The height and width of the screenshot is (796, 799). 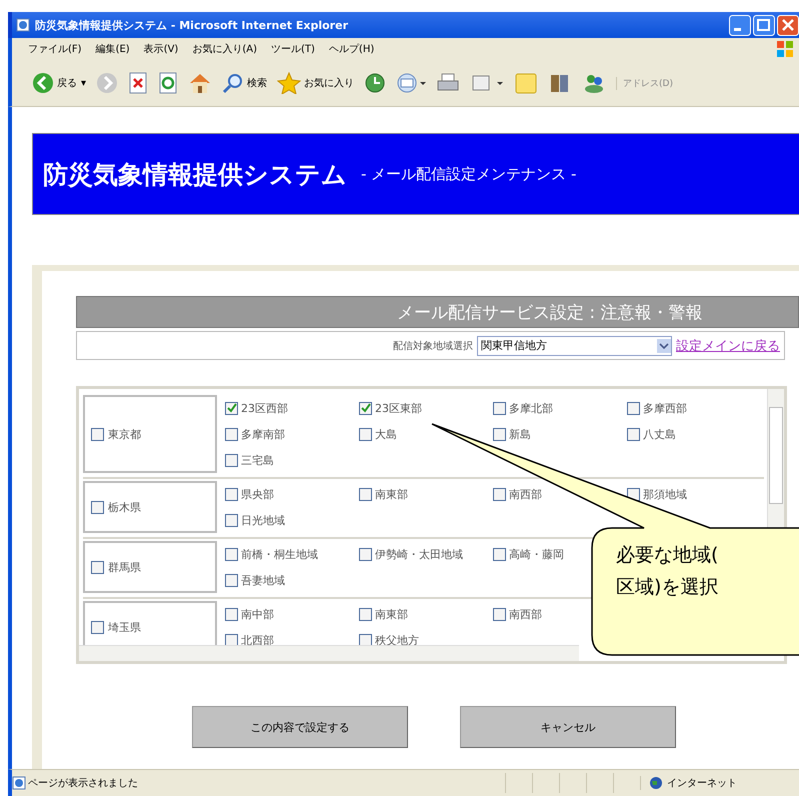 I want to click on area-label: 新島, so click(x=520, y=434).